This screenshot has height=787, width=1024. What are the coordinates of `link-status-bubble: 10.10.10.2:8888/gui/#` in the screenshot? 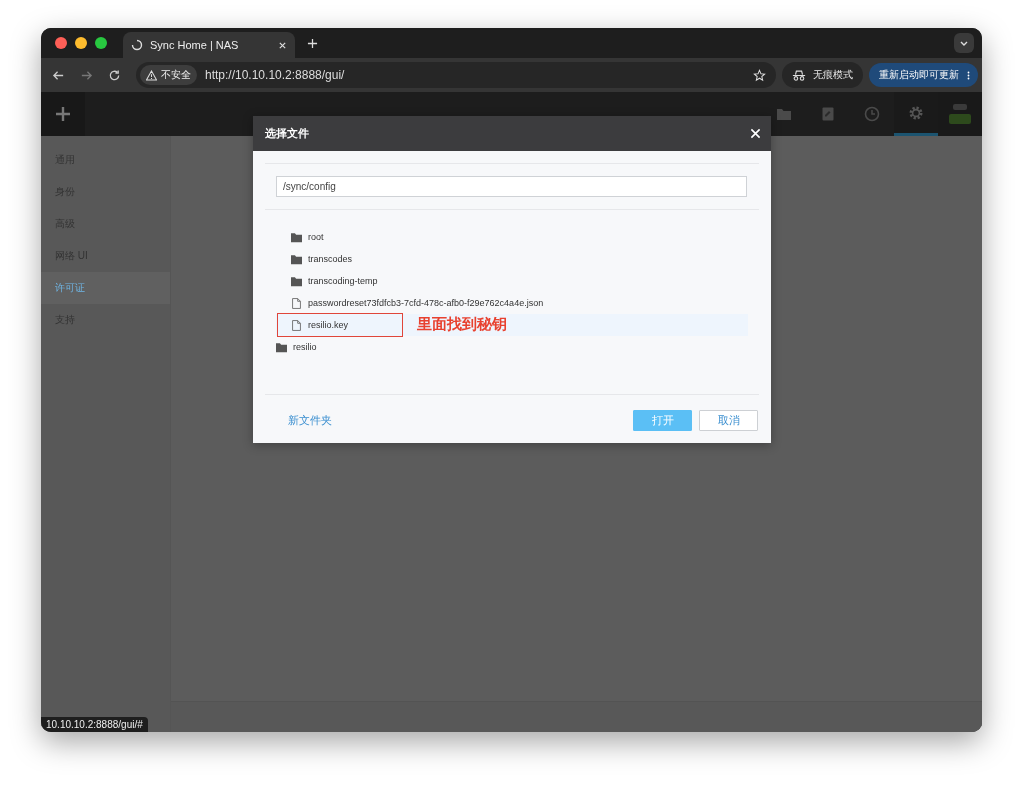 It's located at (94, 724).